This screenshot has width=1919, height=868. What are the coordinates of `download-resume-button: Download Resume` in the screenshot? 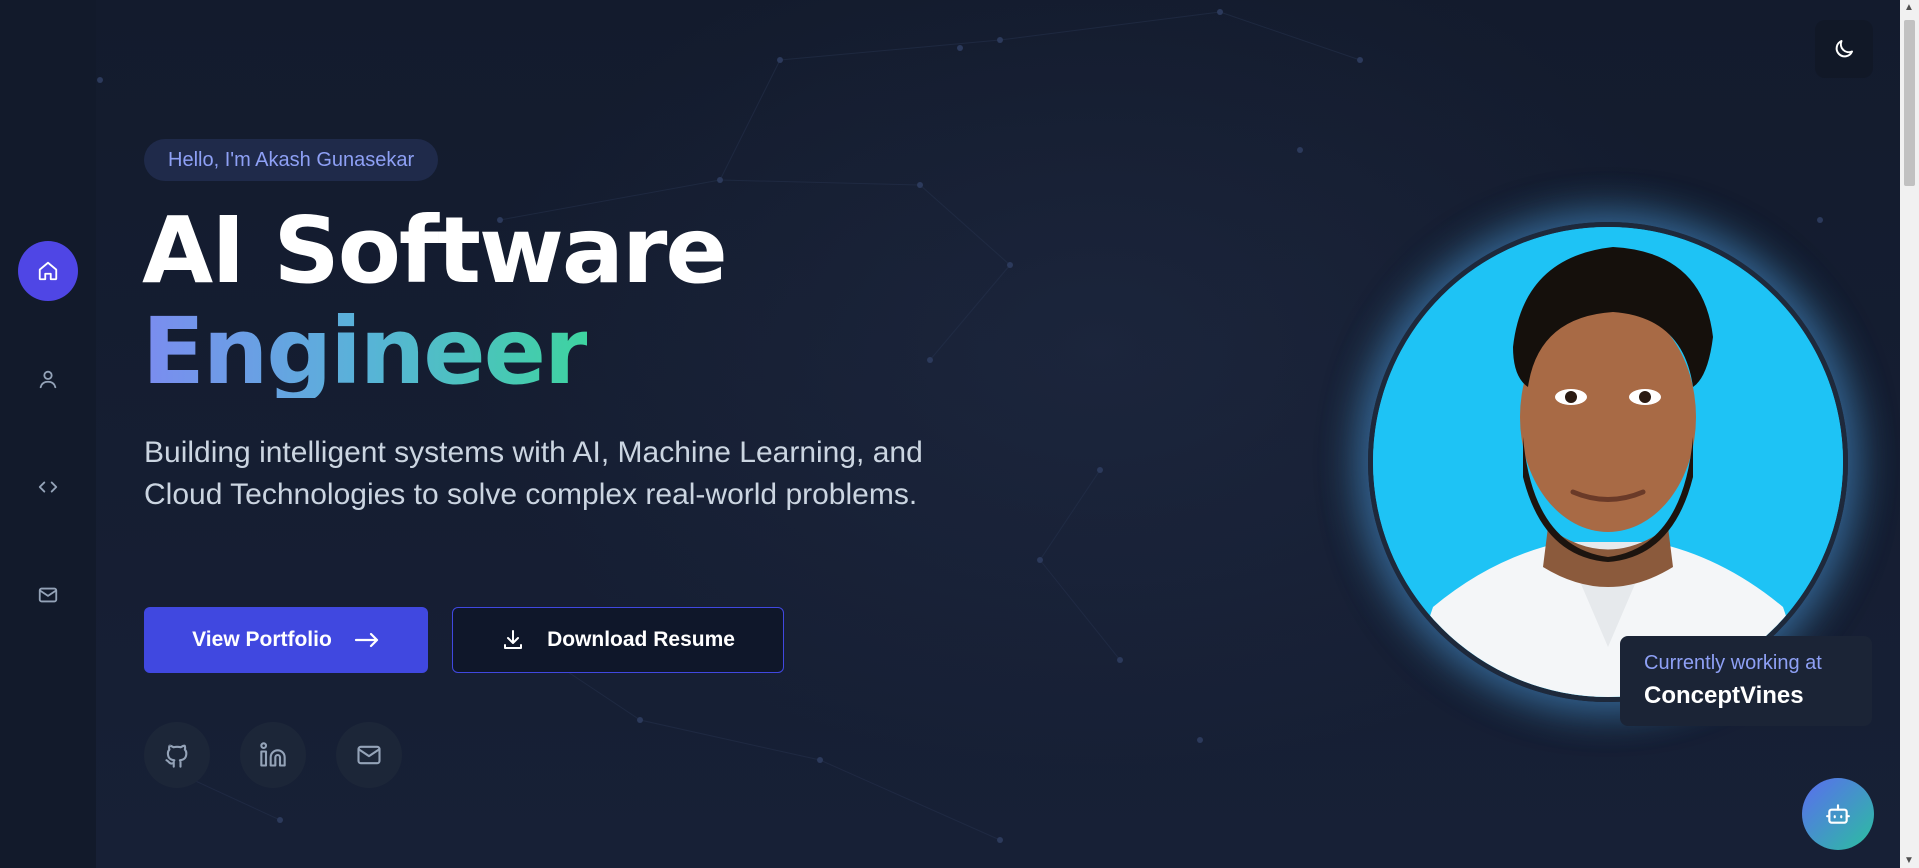 It's located at (618, 640).